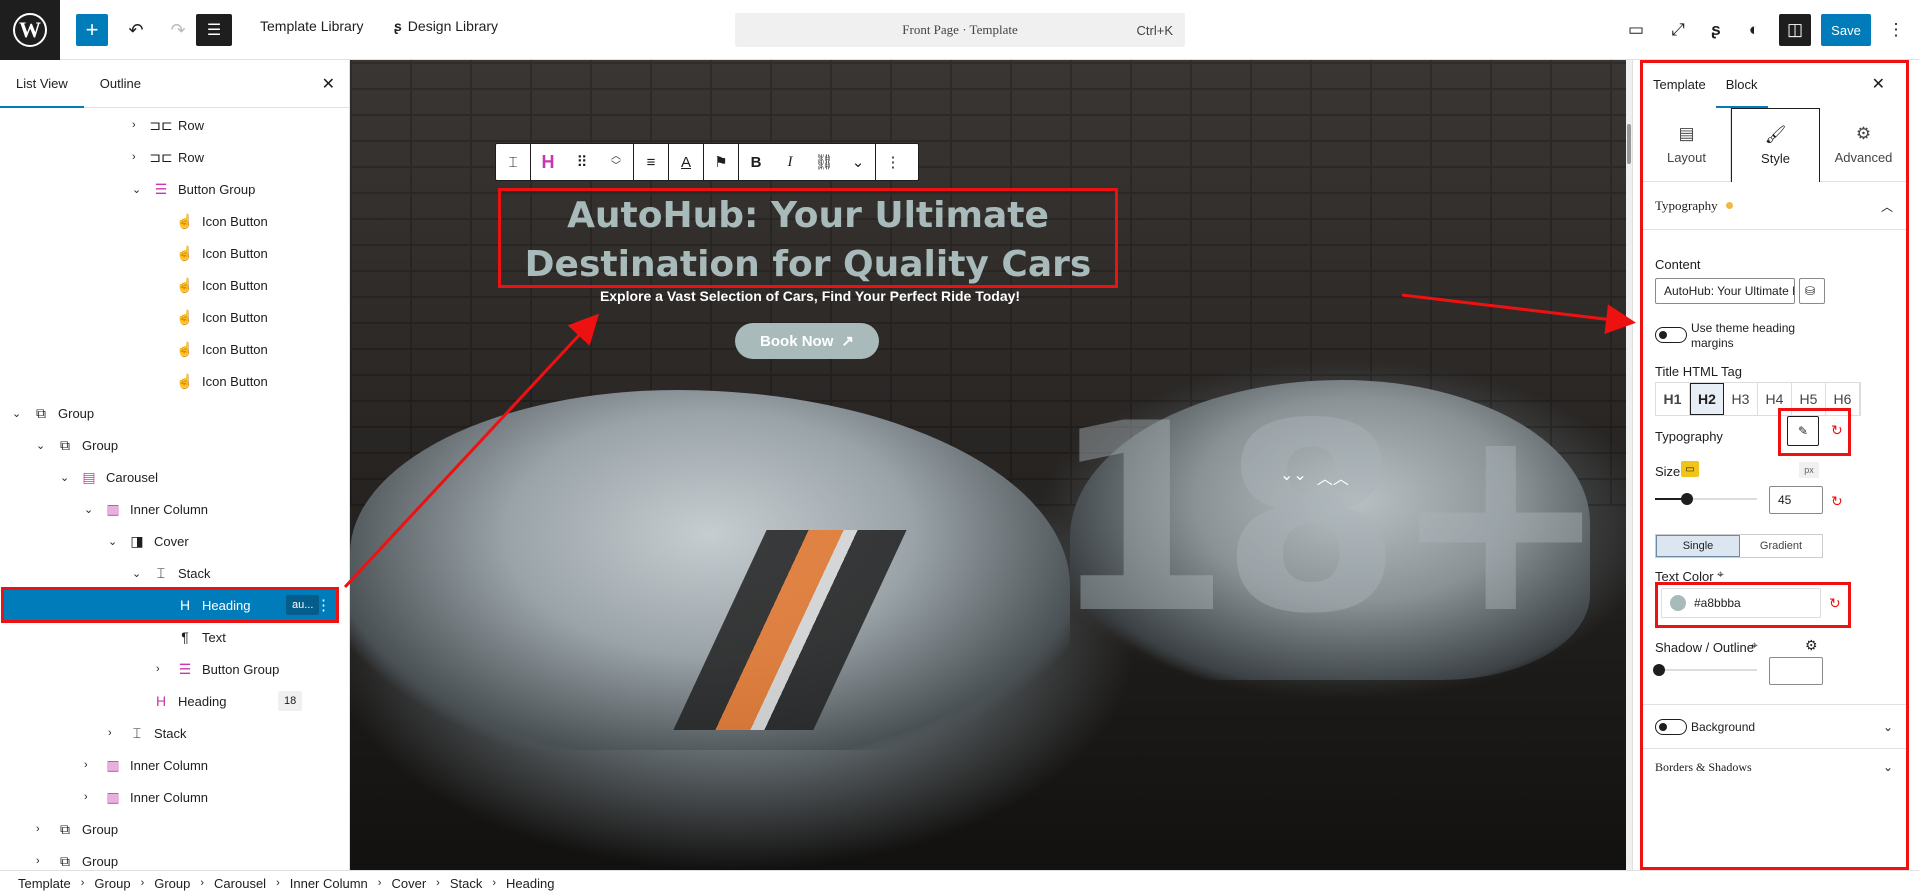  Describe the element at coordinates (408, 883) in the screenshot. I see `breadcrumb-item: Cover` at that location.